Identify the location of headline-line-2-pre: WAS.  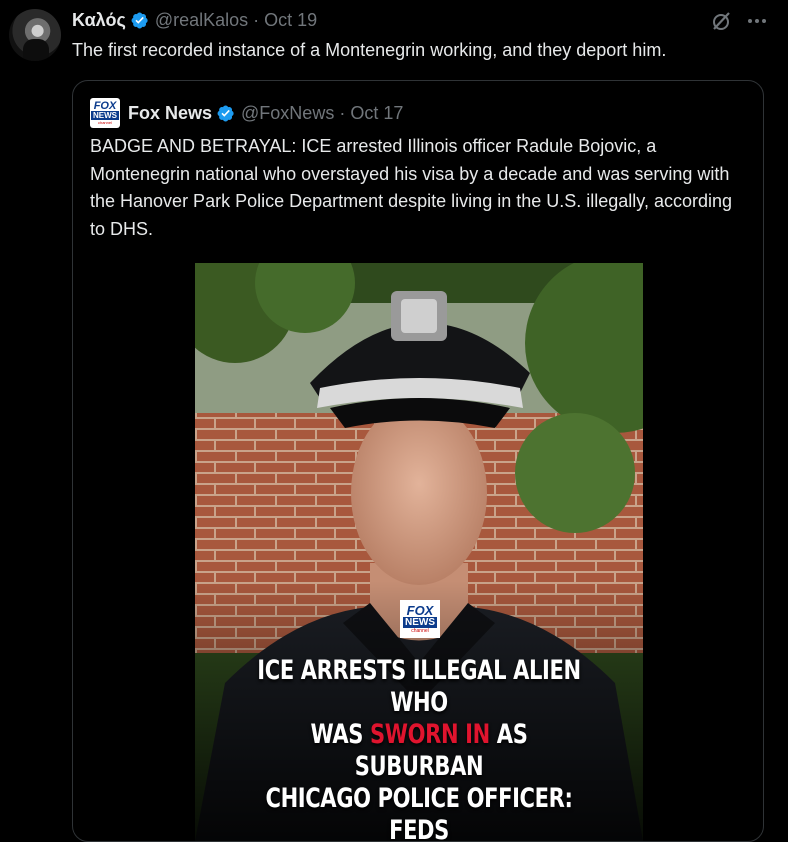
(340, 734).